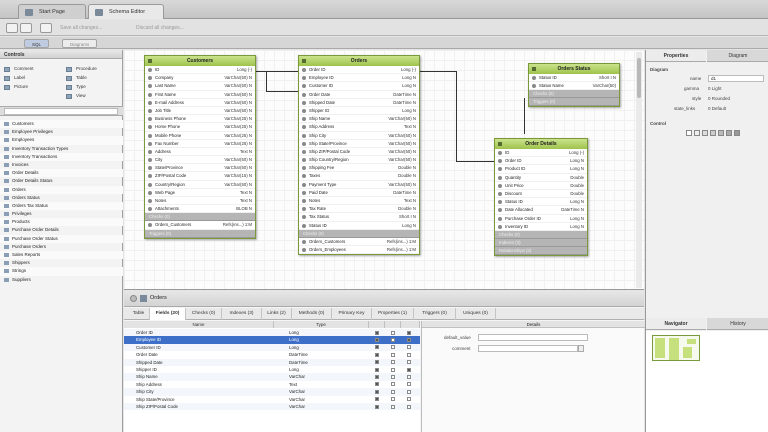 The width and height of the screenshot is (768, 432). I want to click on entity-field: Business Phone VarChar(25) N, so click(200, 119).